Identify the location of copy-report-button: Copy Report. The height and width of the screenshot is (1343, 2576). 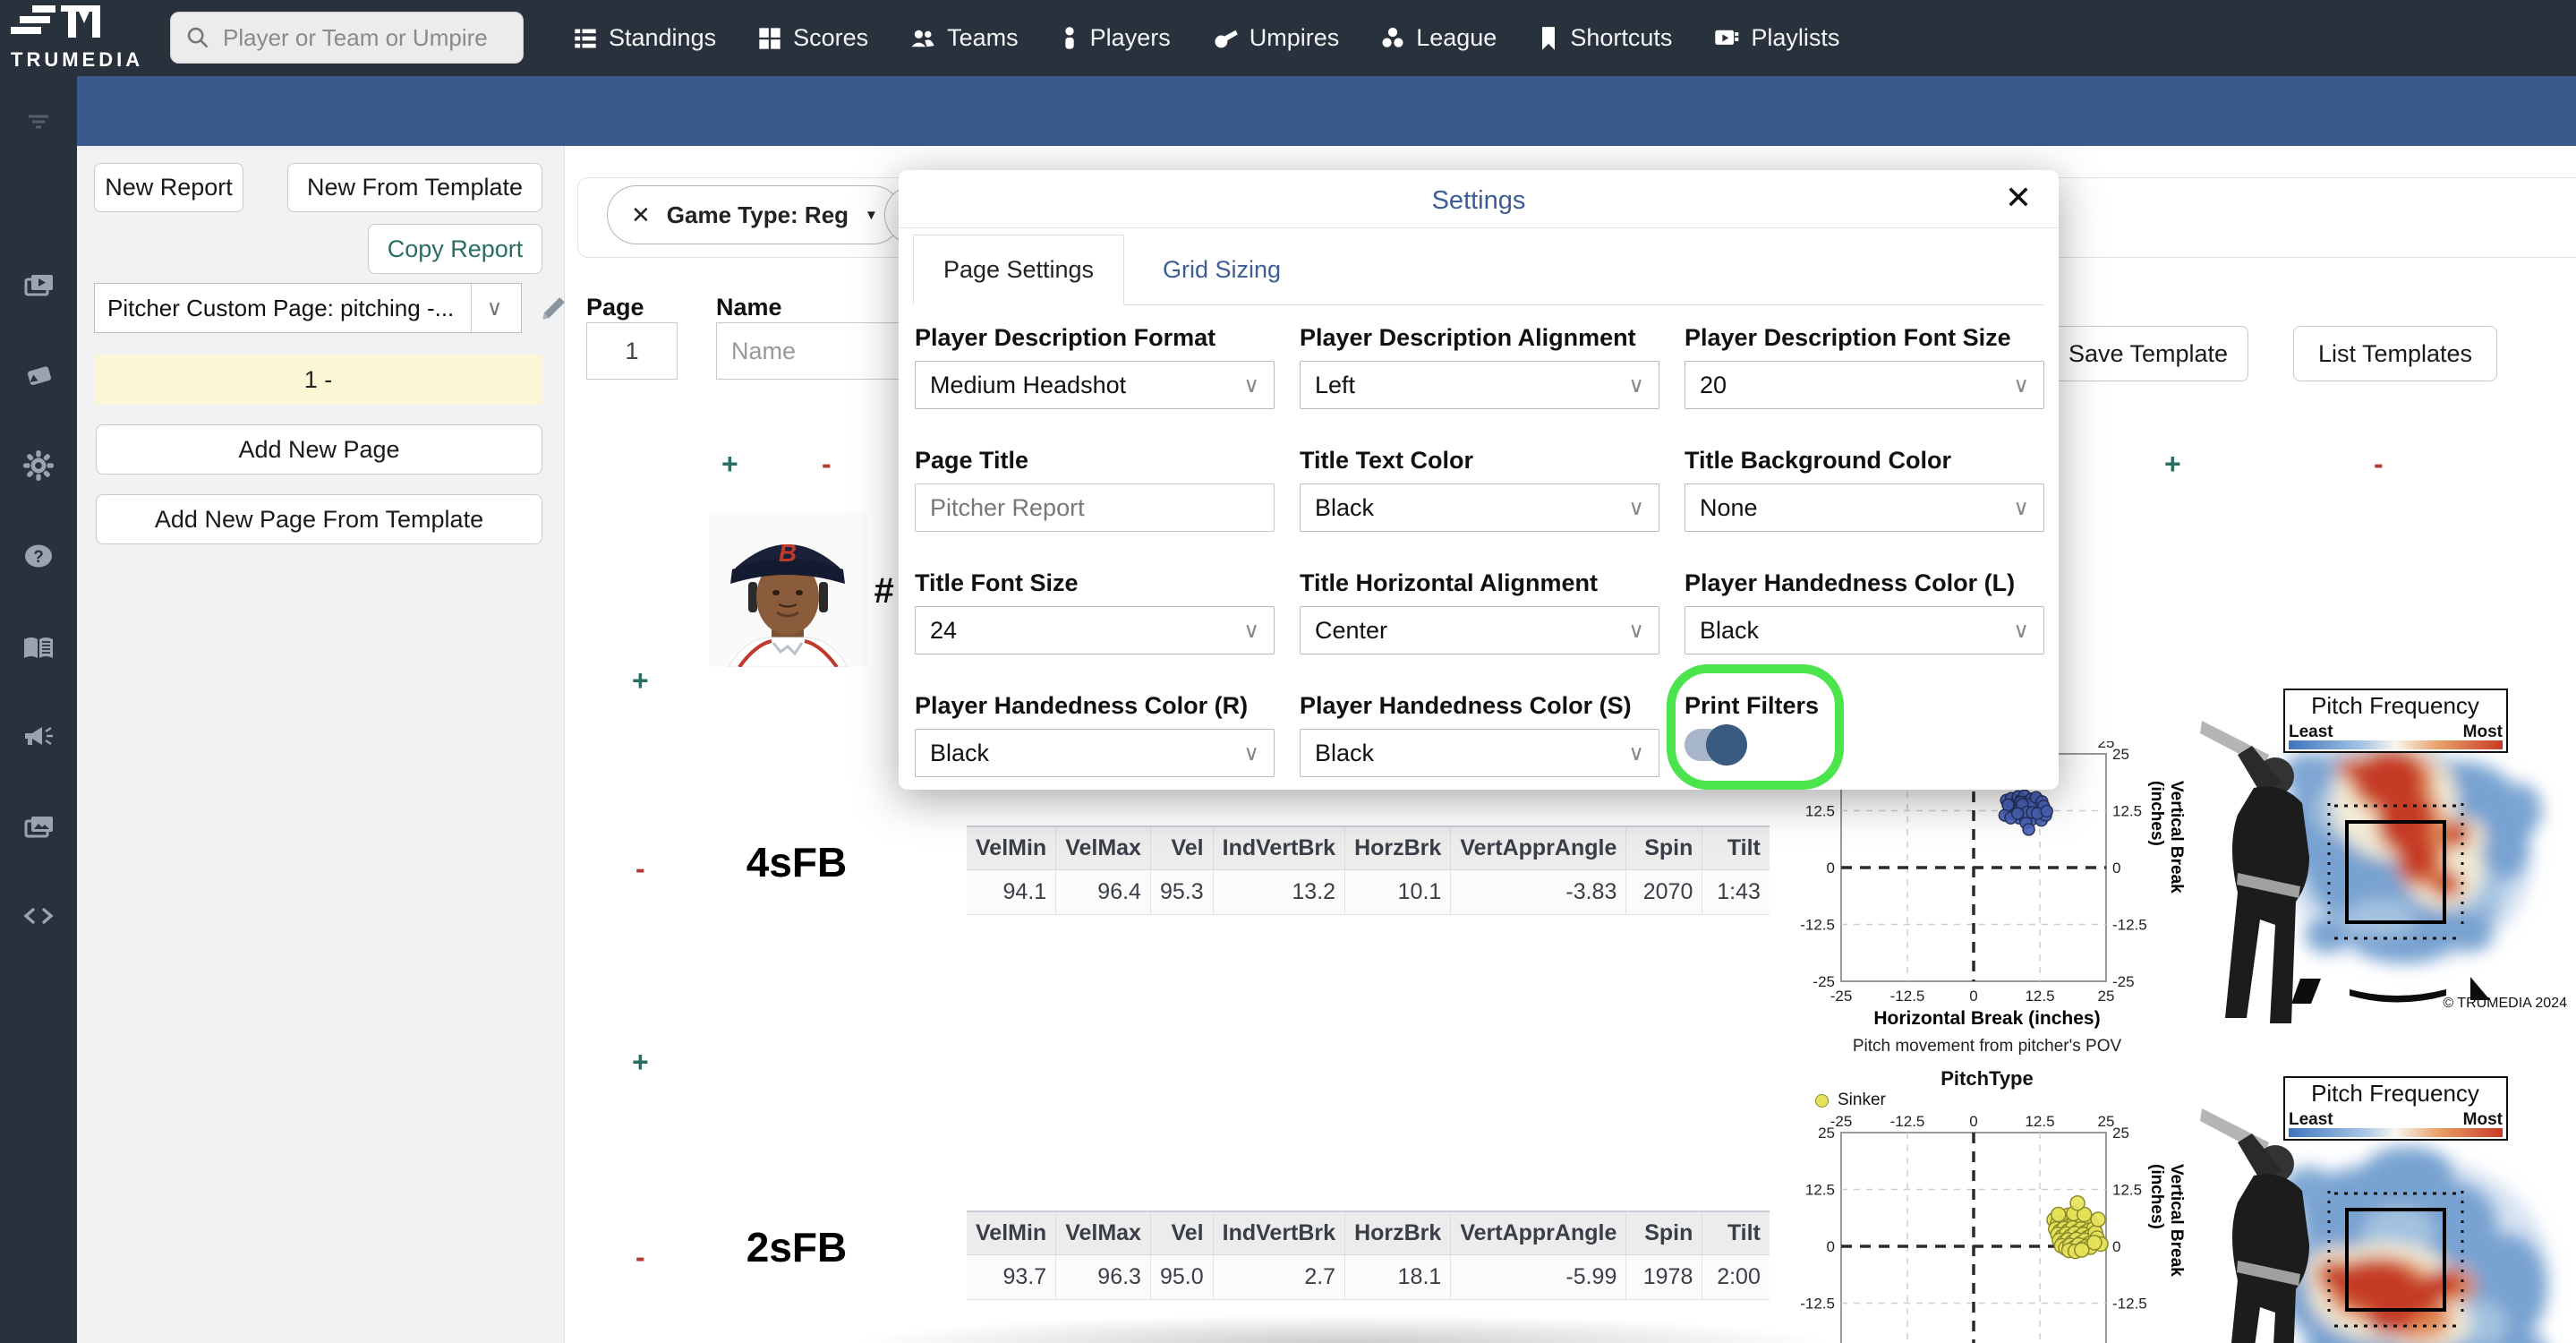
(455, 249).